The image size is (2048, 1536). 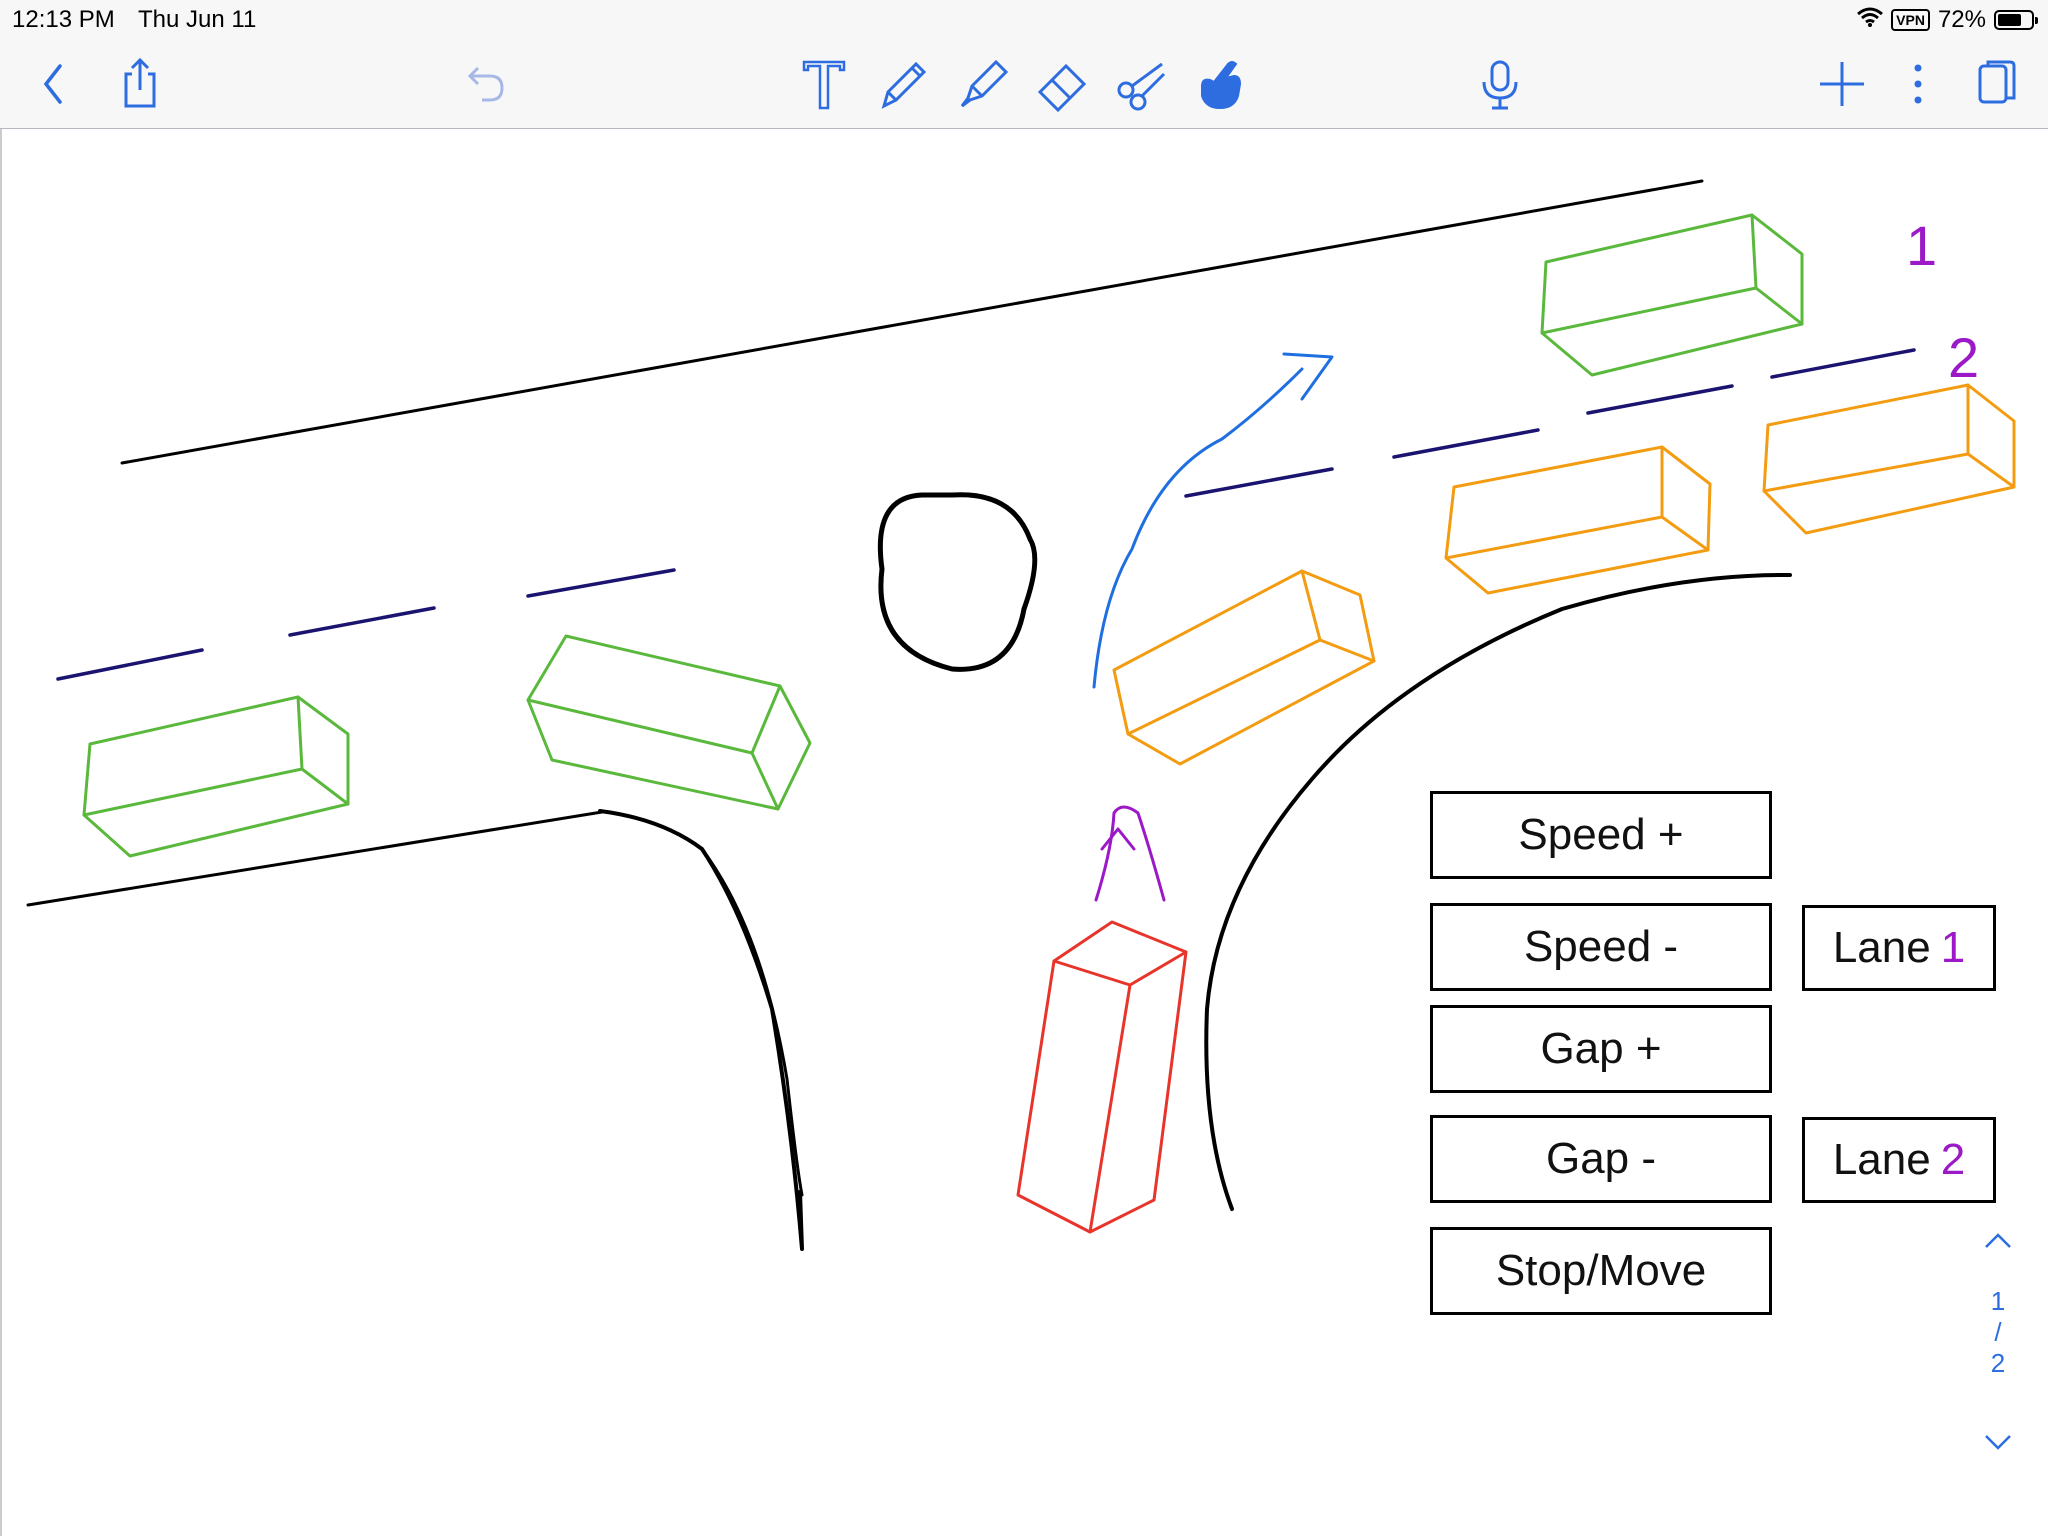 I want to click on eraser-tool-button, so click(x=1062, y=84).